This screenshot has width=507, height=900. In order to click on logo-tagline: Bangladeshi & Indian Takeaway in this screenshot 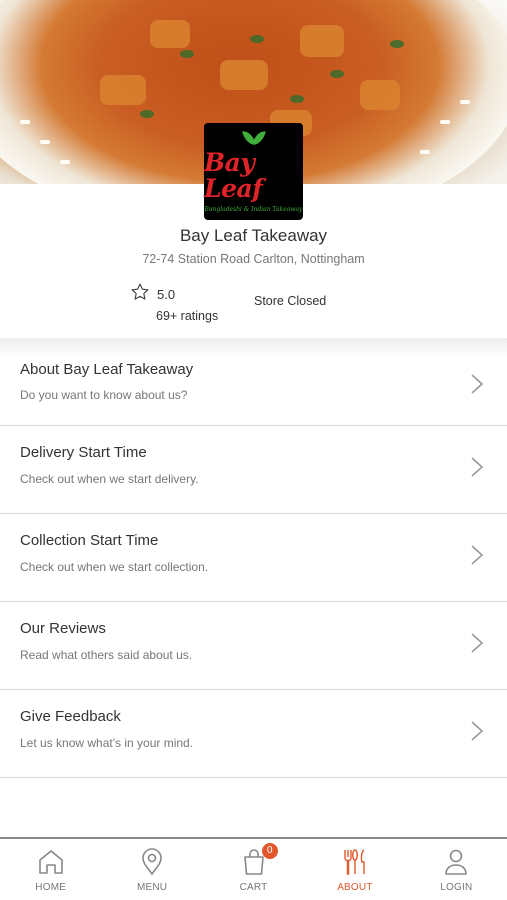, I will do `click(253, 209)`.